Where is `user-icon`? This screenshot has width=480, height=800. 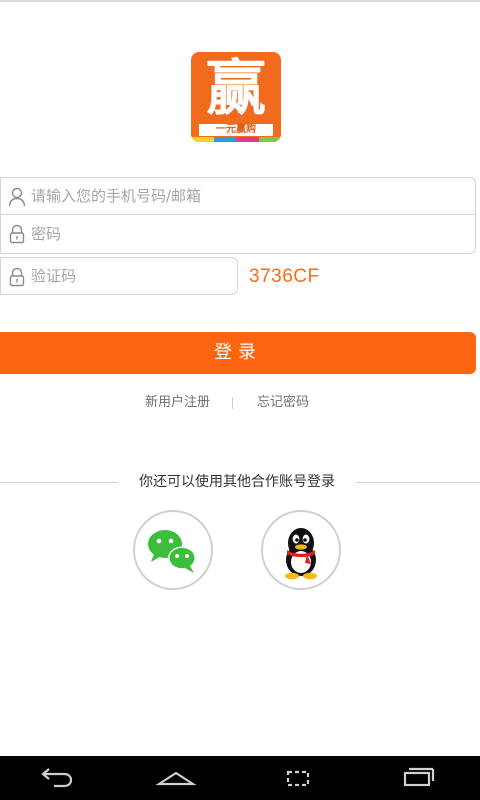 user-icon is located at coordinates (17, 197).